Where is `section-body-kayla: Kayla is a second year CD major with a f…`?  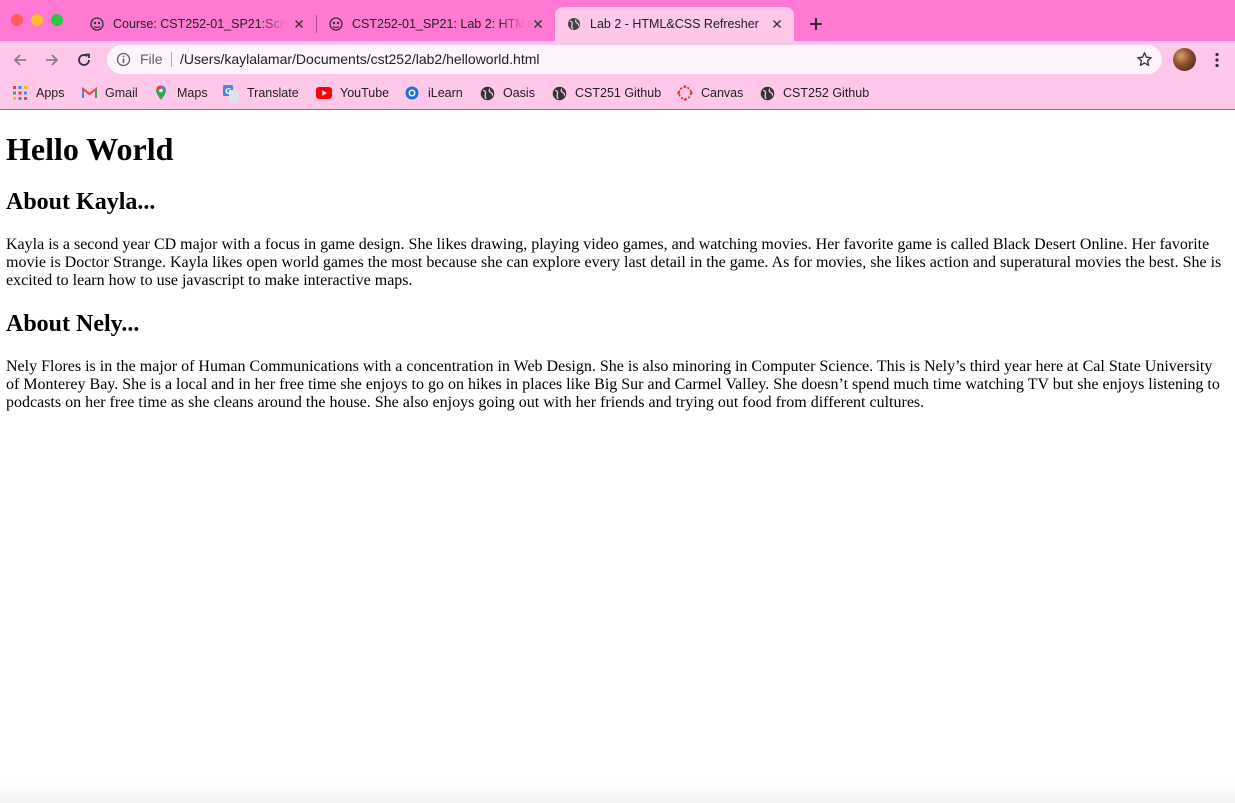 section-body-kayla: Kayla is a second year CD major with a f… is located at coordinates (614, 262).